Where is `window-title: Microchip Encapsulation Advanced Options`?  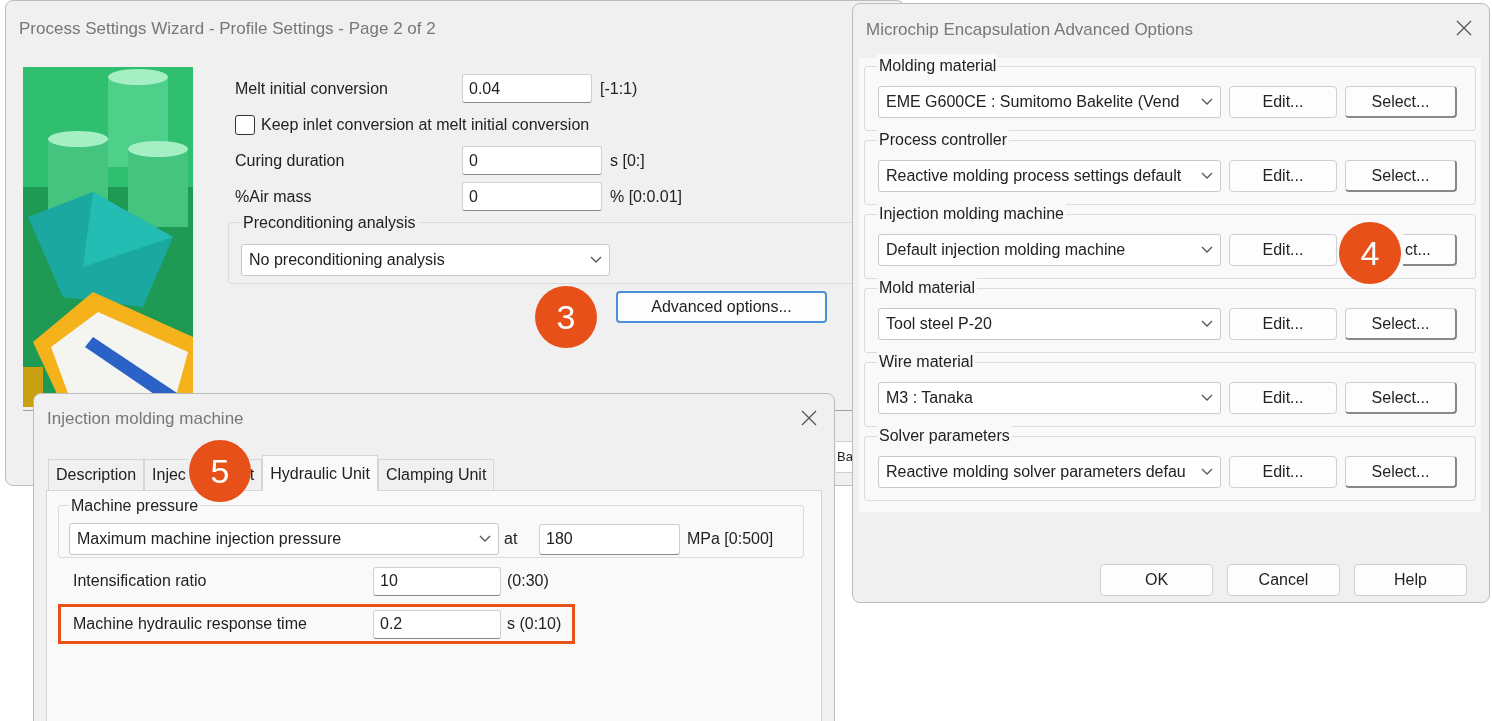 window-title: Microchip Encapsulation Advanced Options is located at coordinates (1029, 30).